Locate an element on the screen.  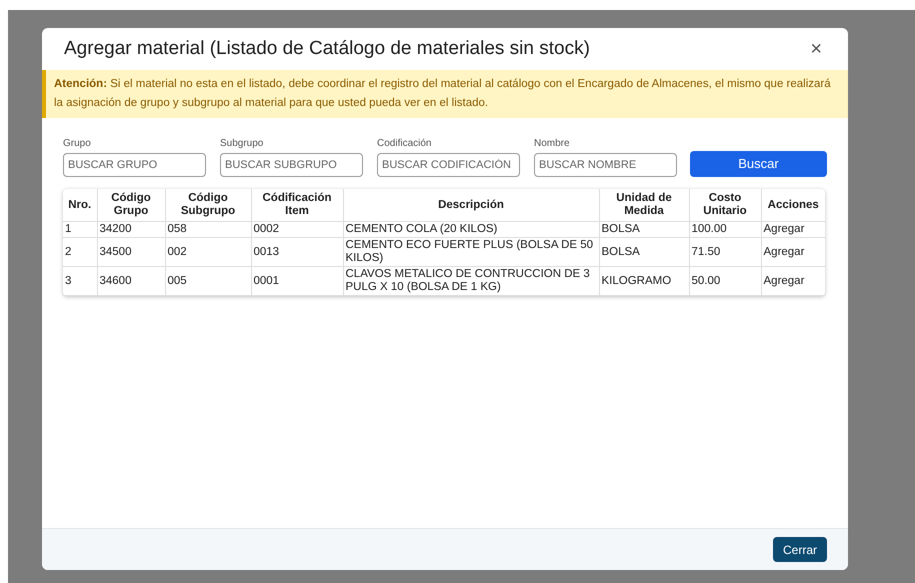
field-label: Codificación is located at coordinates (404, 144).